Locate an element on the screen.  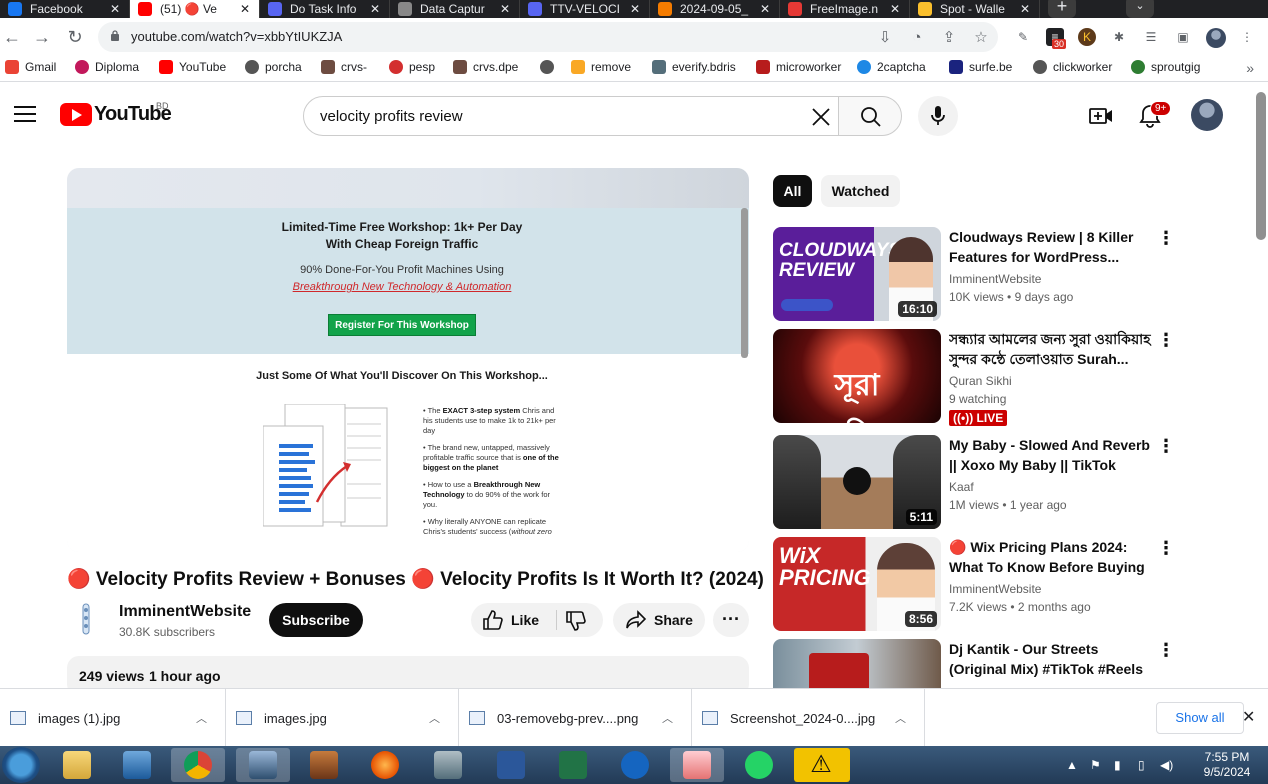
taskbar-word is located at coordinates (511, 765).